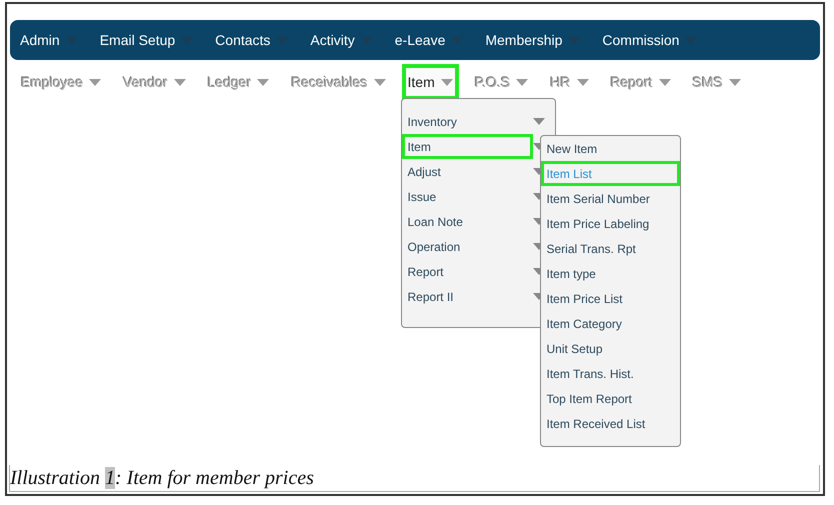 This screenshot has width=834, height=505. What do you see at coordinates (610, 298) in the screenshot?
I see `flyout-item: Item Price List` at bounding box center [610, 298].